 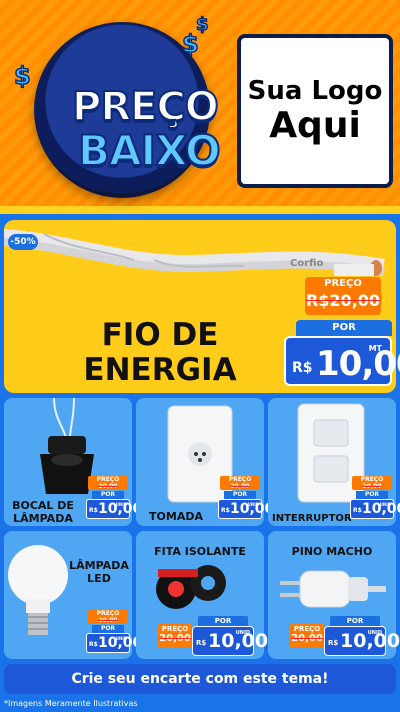 I want to click on logo-text-line1: Sua Logo, so click(x=315, y=90).